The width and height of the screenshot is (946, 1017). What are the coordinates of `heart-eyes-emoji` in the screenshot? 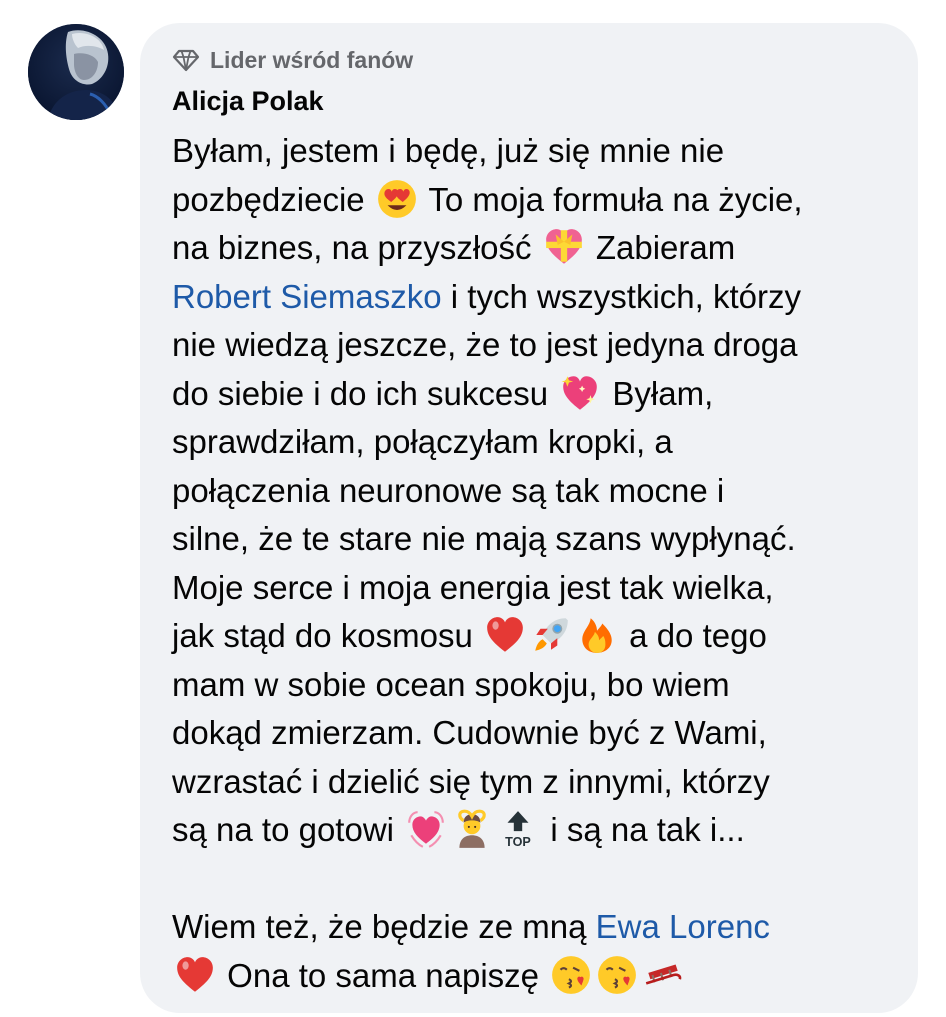 It's located at (397, 199).